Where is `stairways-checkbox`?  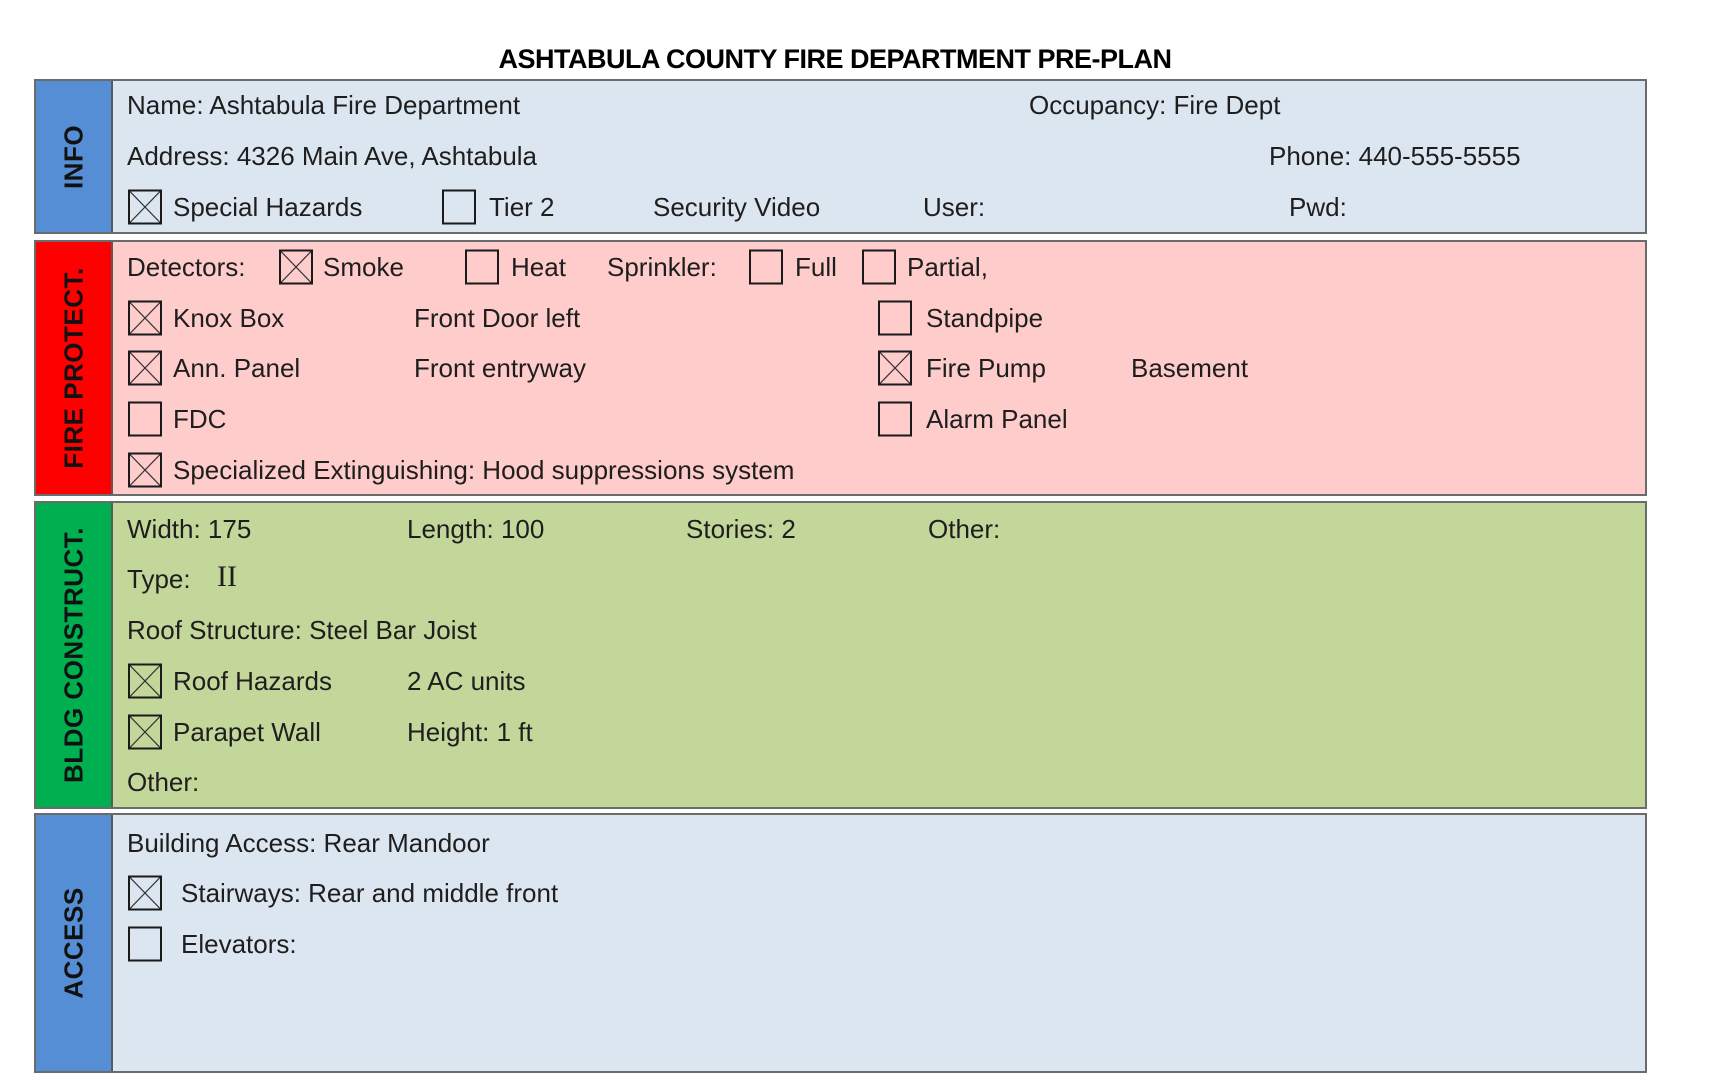
stairways-checkbox is located at coordinates (145, 893).